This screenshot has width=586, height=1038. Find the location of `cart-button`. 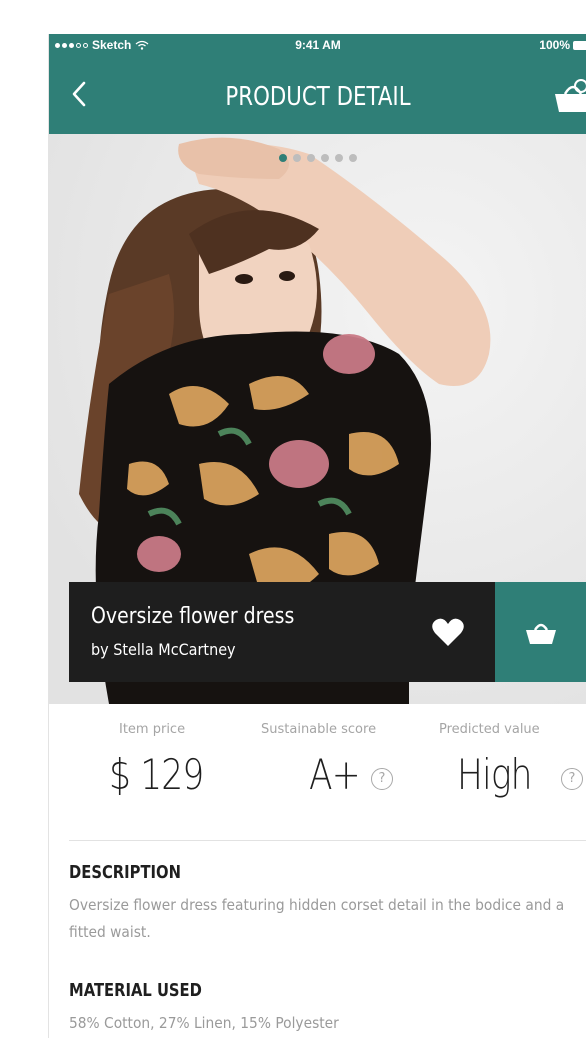

cart-button is located at coordinates (568, 96).